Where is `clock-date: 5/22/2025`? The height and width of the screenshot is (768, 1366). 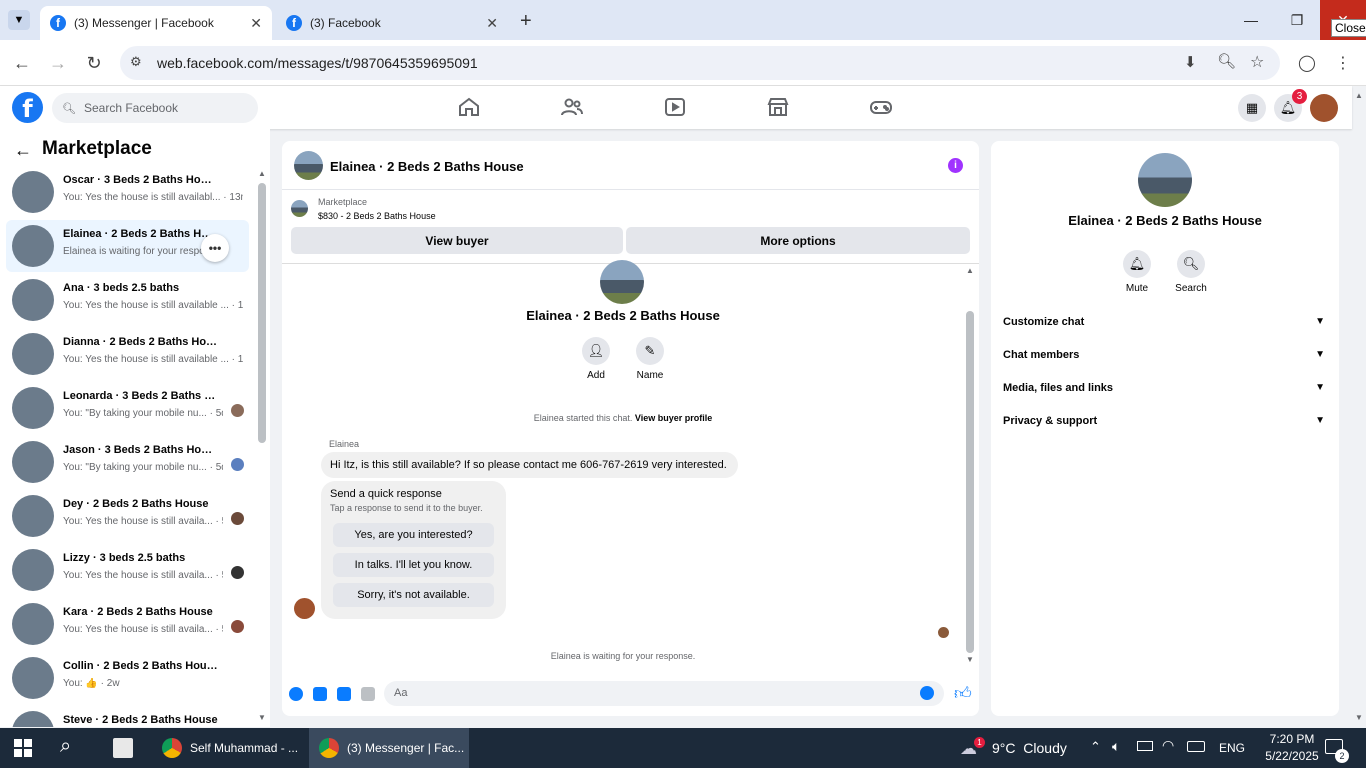
clock-date: 5/22/2025 is located at coordinates (1292, 756).